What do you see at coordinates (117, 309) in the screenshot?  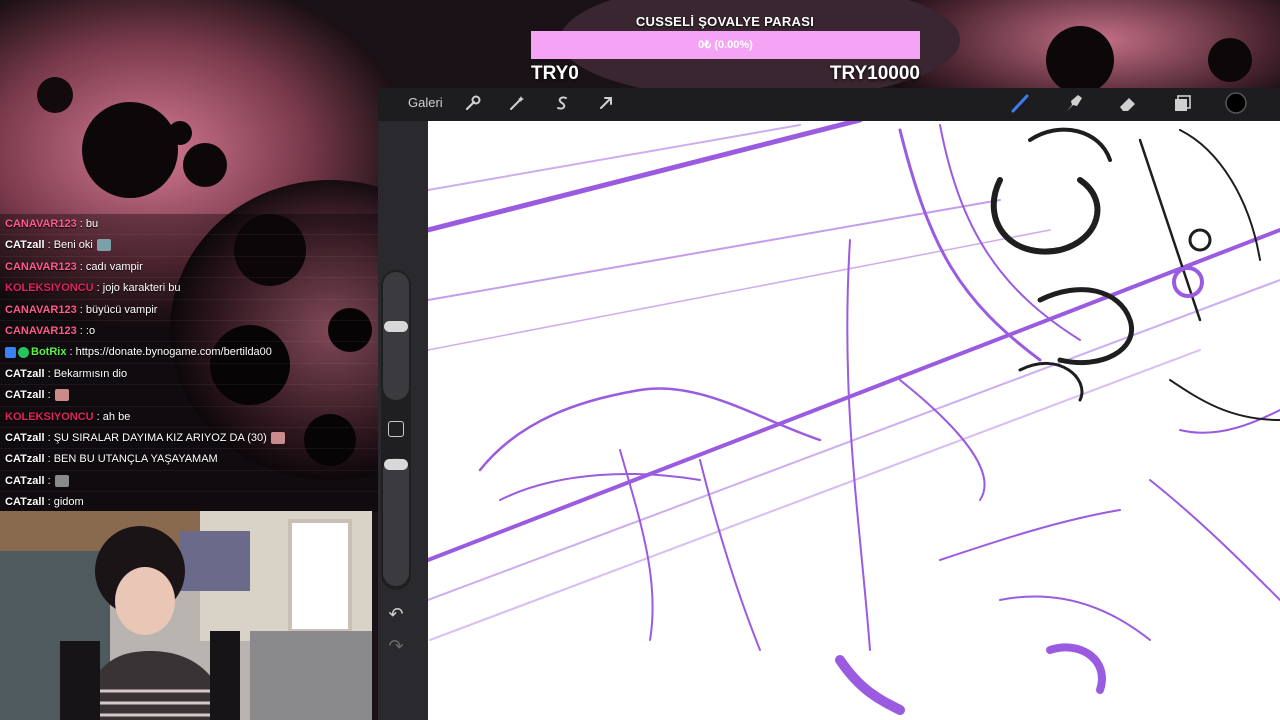 I see `chat-text: : büyücü vampir` at bounding box center [117, 309].